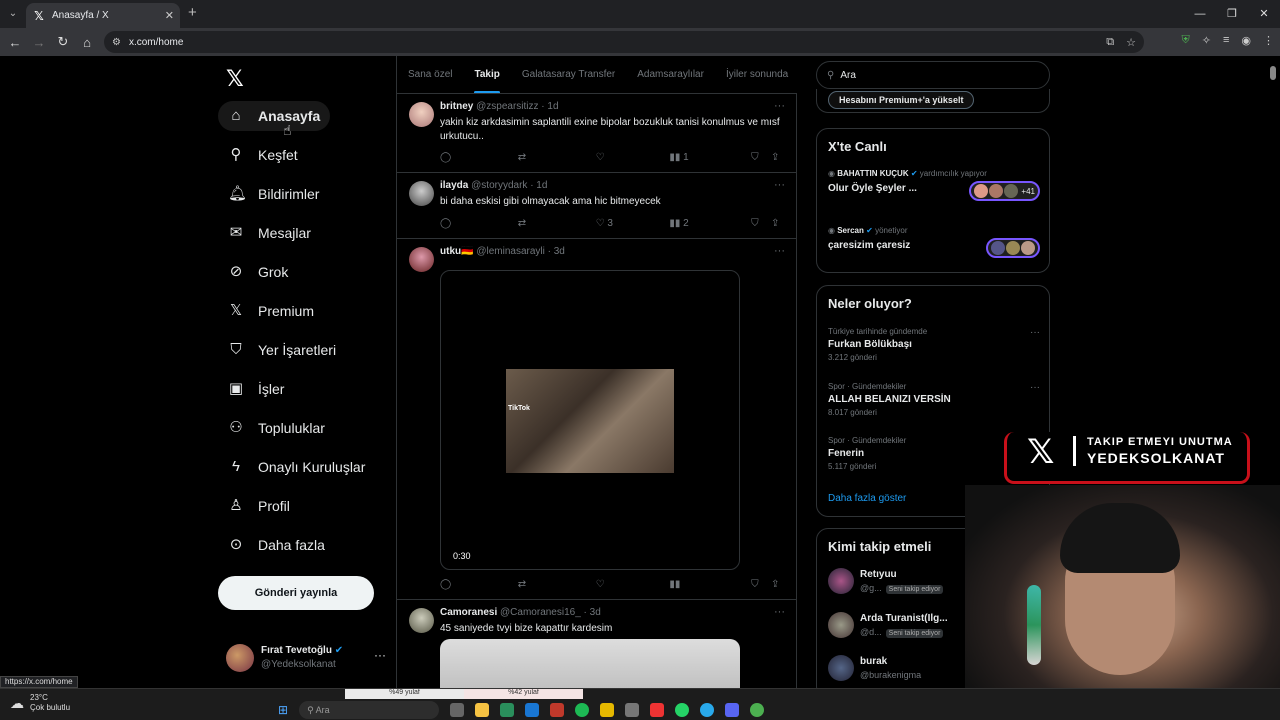 Image resolution: width=1280 pixels, height=720 pixels. I want to click on store-icon, so click(532, 710).